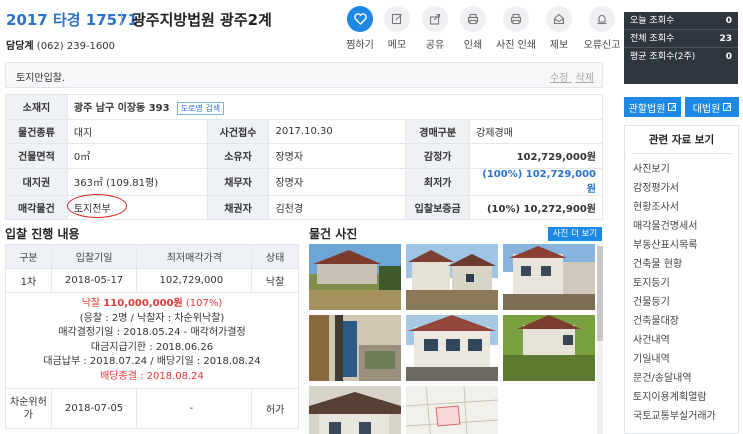  What do you see at coordinates (152, 318) in the screenshot?
I see `bid-detail-line: (응찰 : 2명 / 낙찰자 : 차순위낙찰)` at bounding box center [152, 318].